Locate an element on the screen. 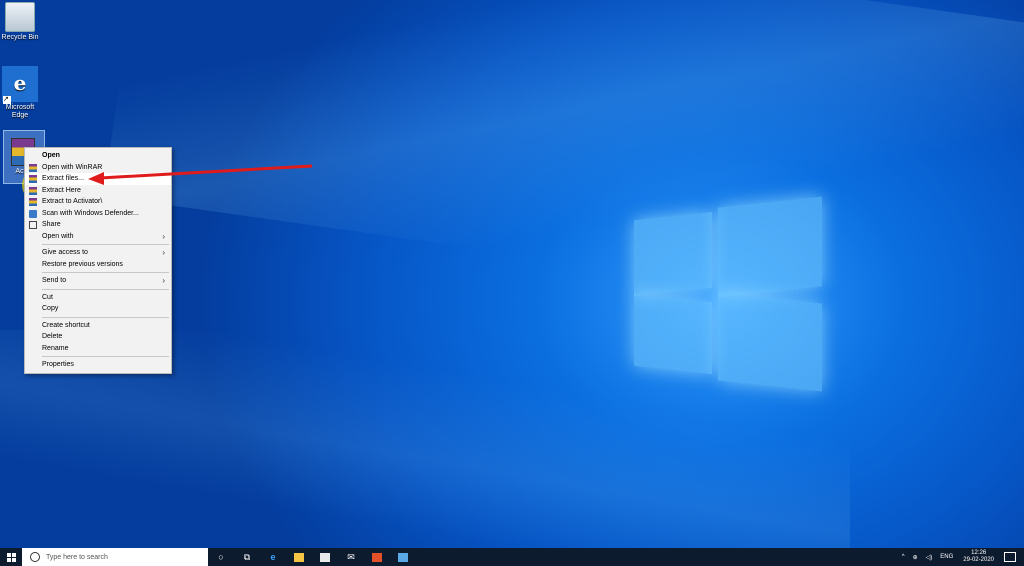 This screenshot has height=566, width=1024. language-indicator: ENG is located at coordinates (946, 557).